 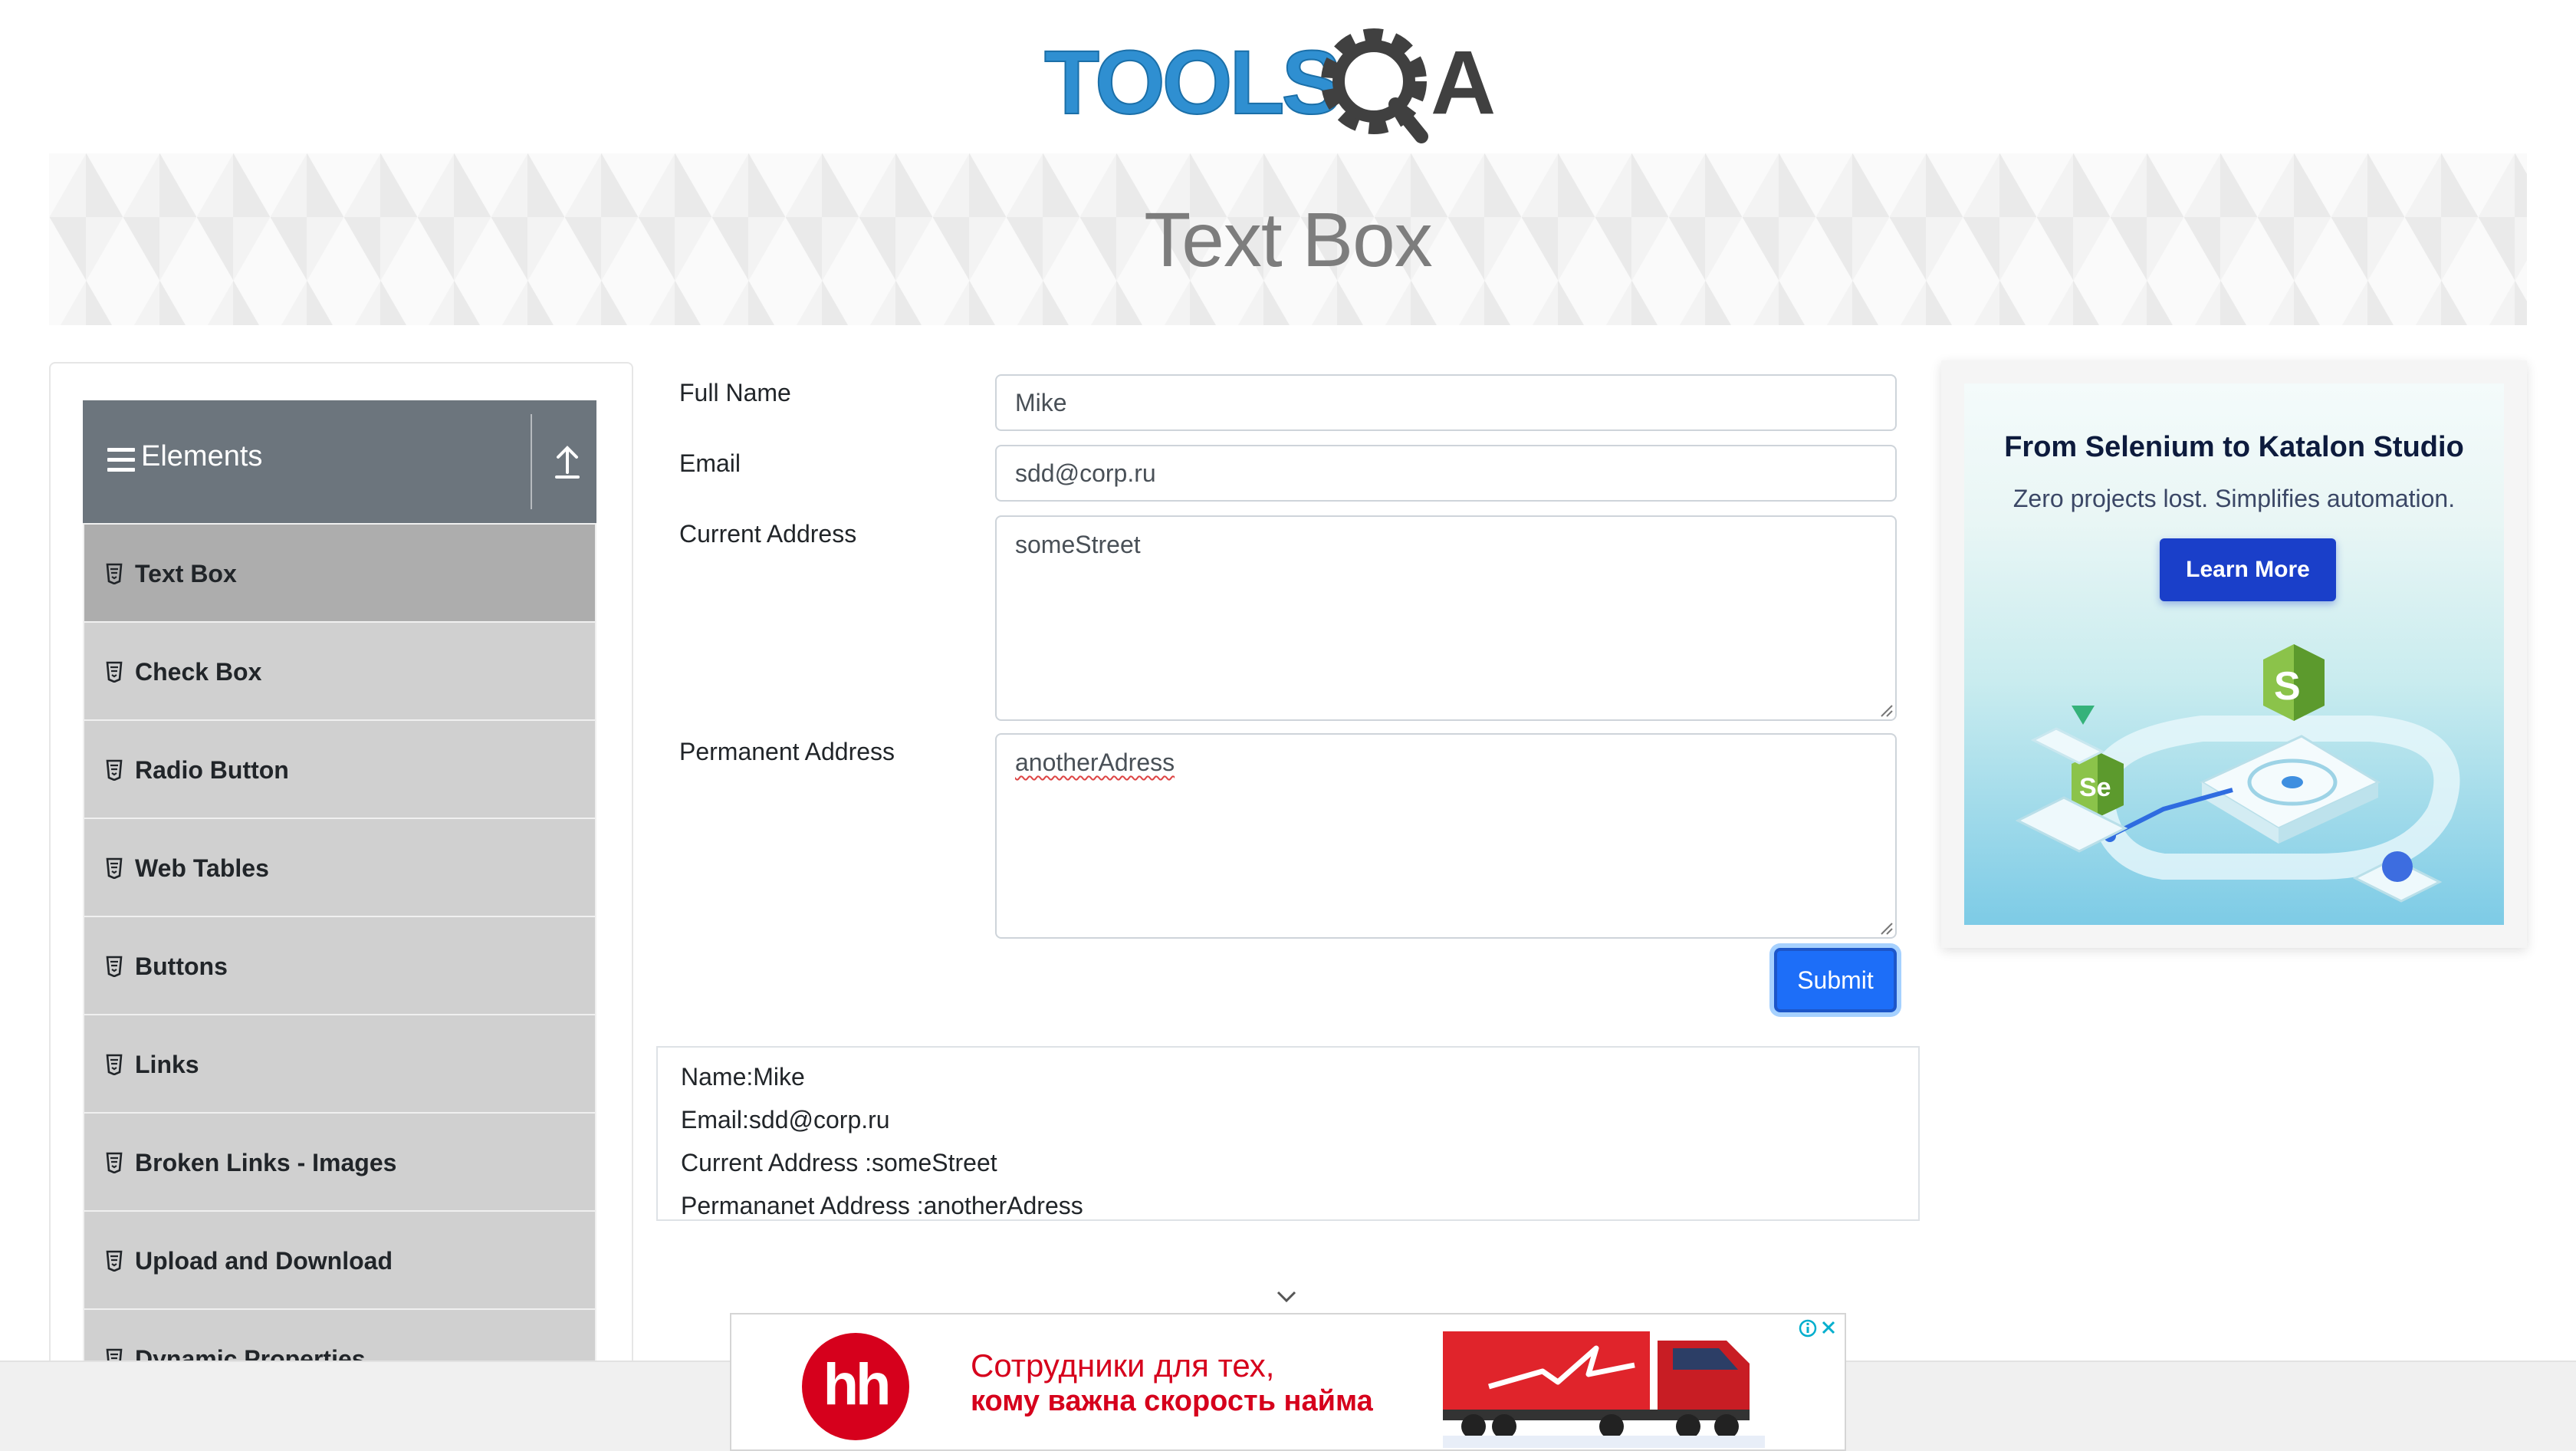 I want to click on sidebar-item-label: Check Box, so click(x=199, y=672).